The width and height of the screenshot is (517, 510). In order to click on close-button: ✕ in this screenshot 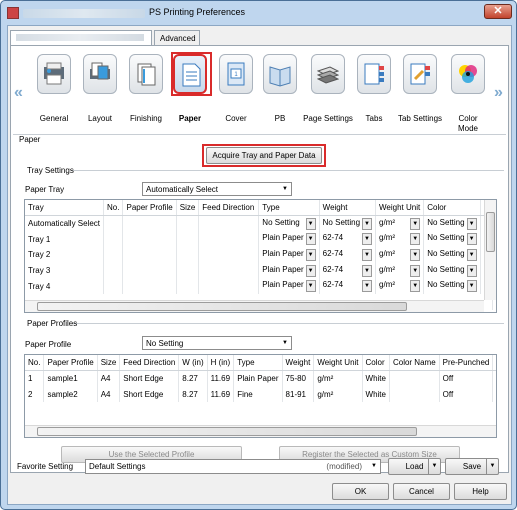, I will do `click(498, 11)`.